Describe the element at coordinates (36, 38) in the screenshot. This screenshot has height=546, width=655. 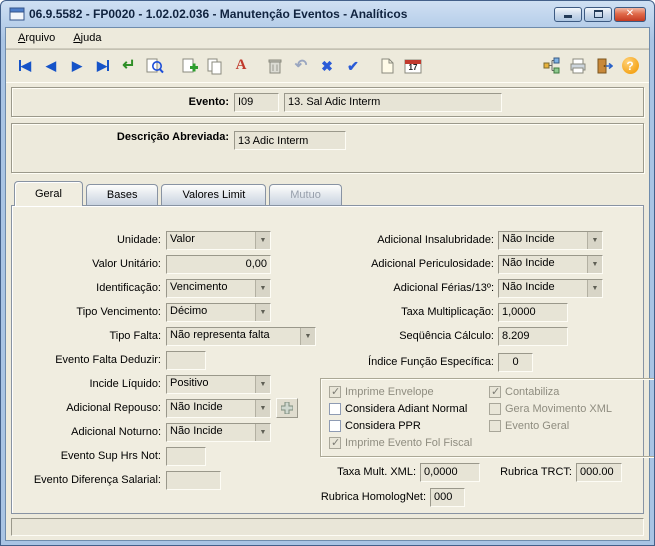
I see `menu-arquivo: Arquivo` at that location.